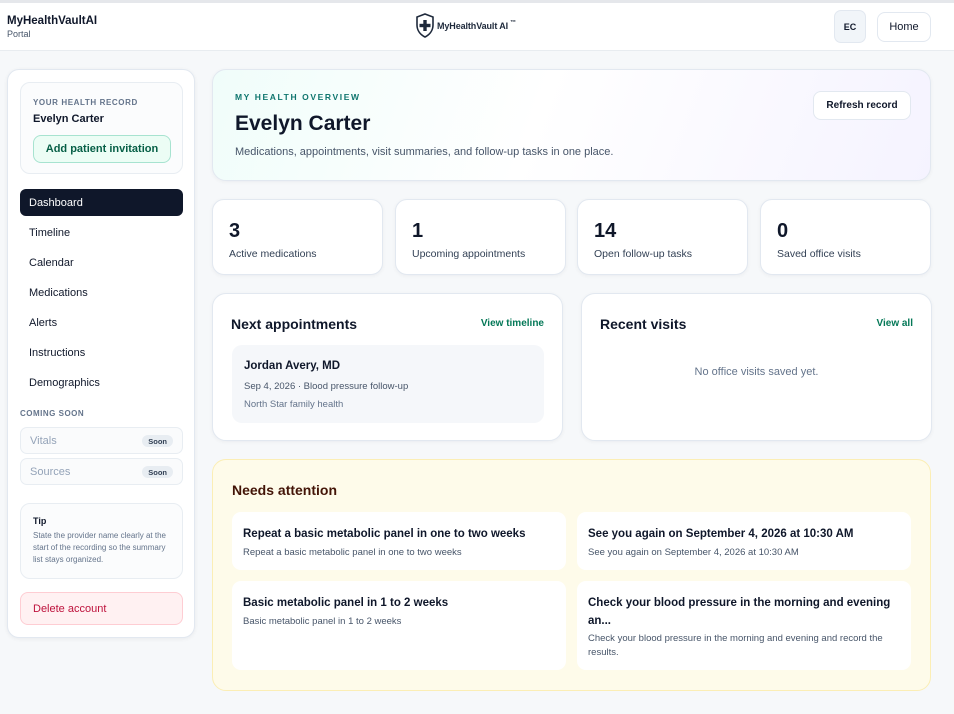  Describe the element at coordinates (512, 323) in the screenshot. I see `view-timeline-link: View timeline` at that location.